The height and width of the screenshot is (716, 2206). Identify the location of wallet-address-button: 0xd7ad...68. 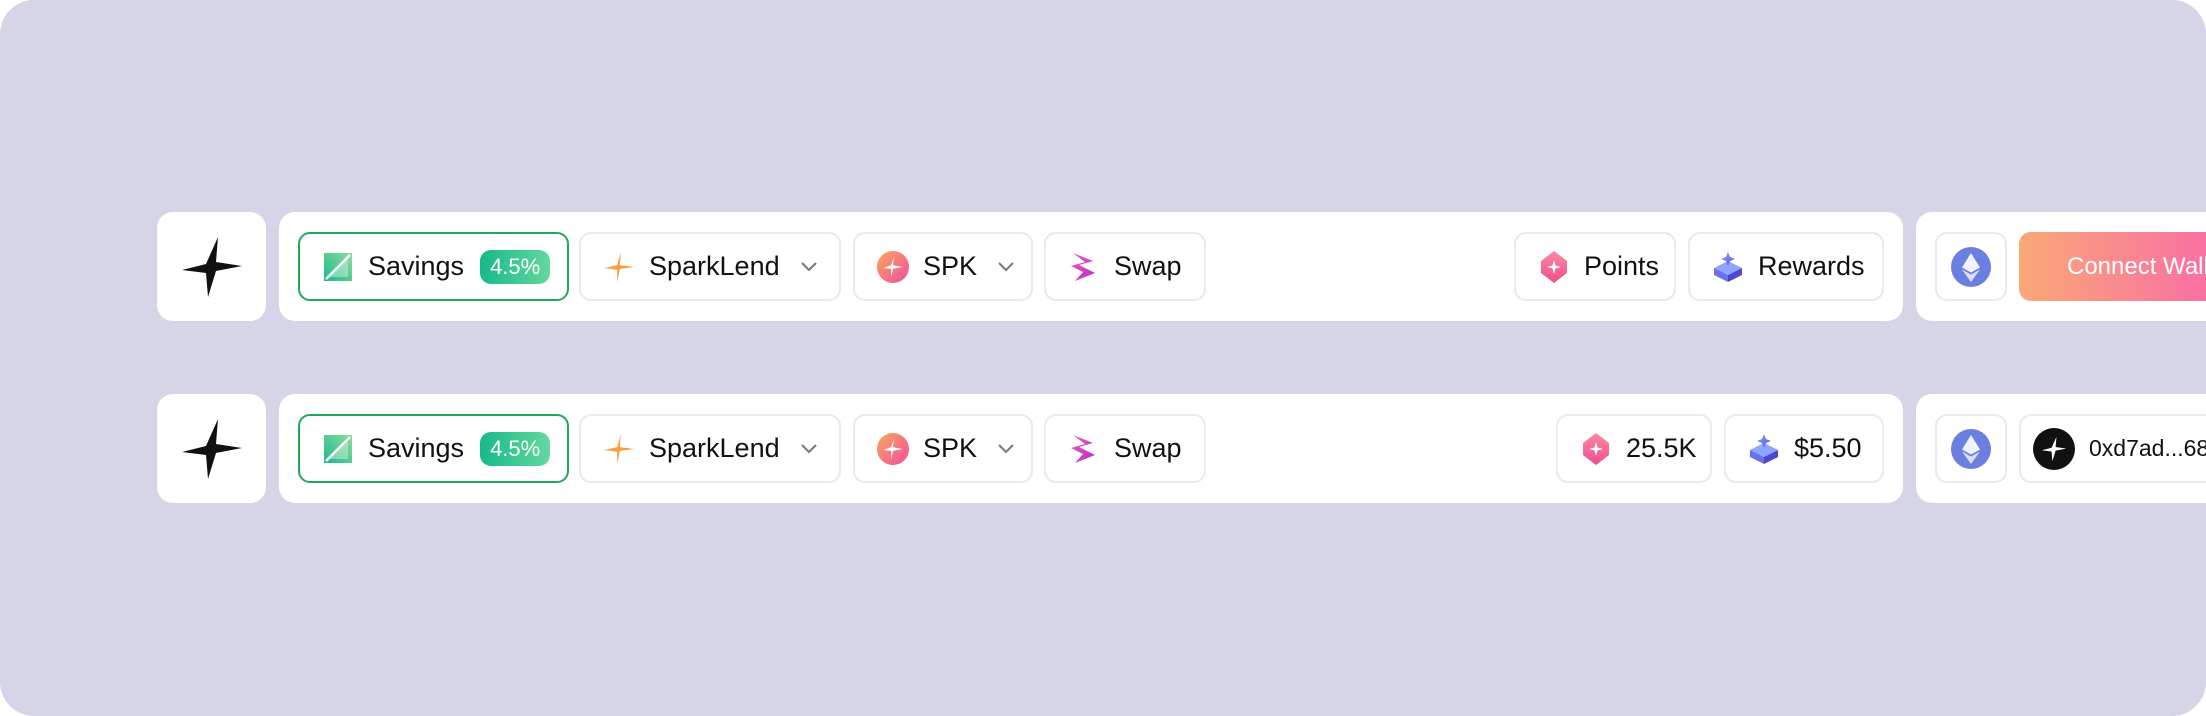
(2112, 448).